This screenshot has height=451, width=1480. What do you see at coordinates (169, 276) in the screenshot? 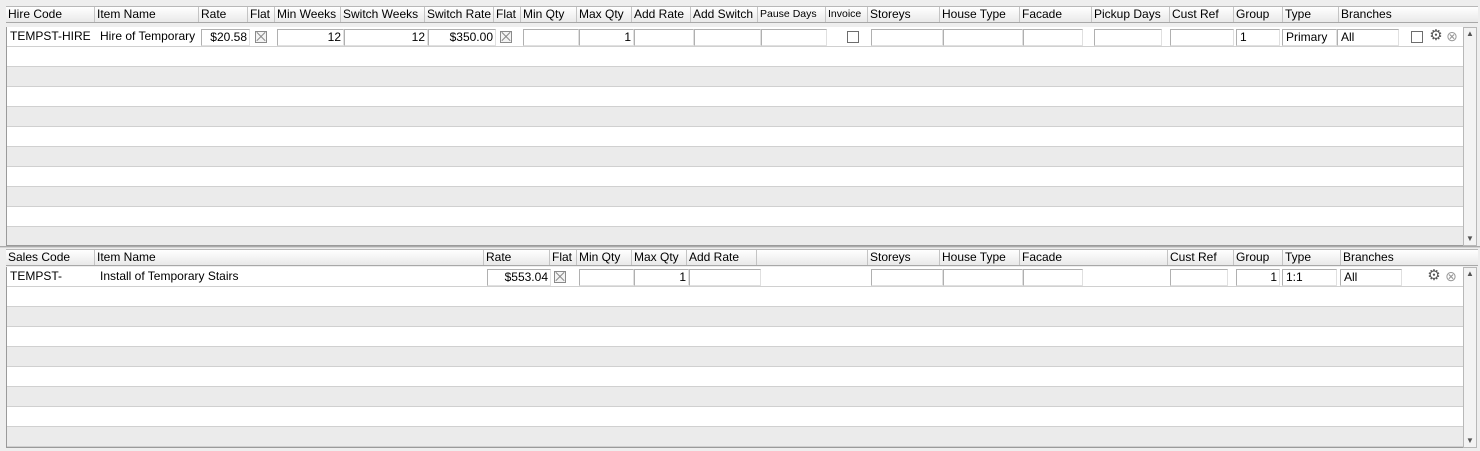
I see `item-name-cell: Install of Temporary Stairs` at bounding box center [169, 276].